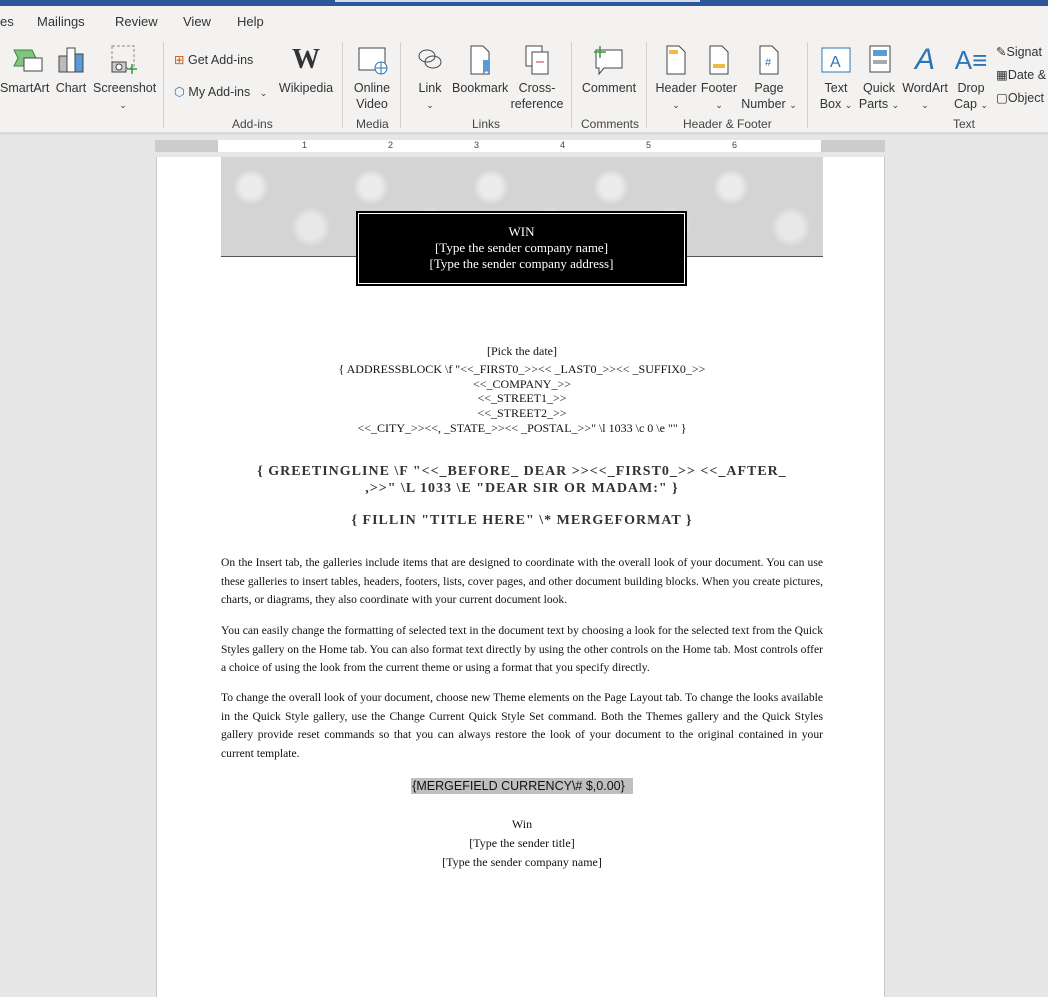 Image resolution: width=1048 pixels, height=997 pixels. What do you see at coordinates (391, 145) in the screenshot?
I see `ruler-mark: 2` at bounding box center [391, 145].